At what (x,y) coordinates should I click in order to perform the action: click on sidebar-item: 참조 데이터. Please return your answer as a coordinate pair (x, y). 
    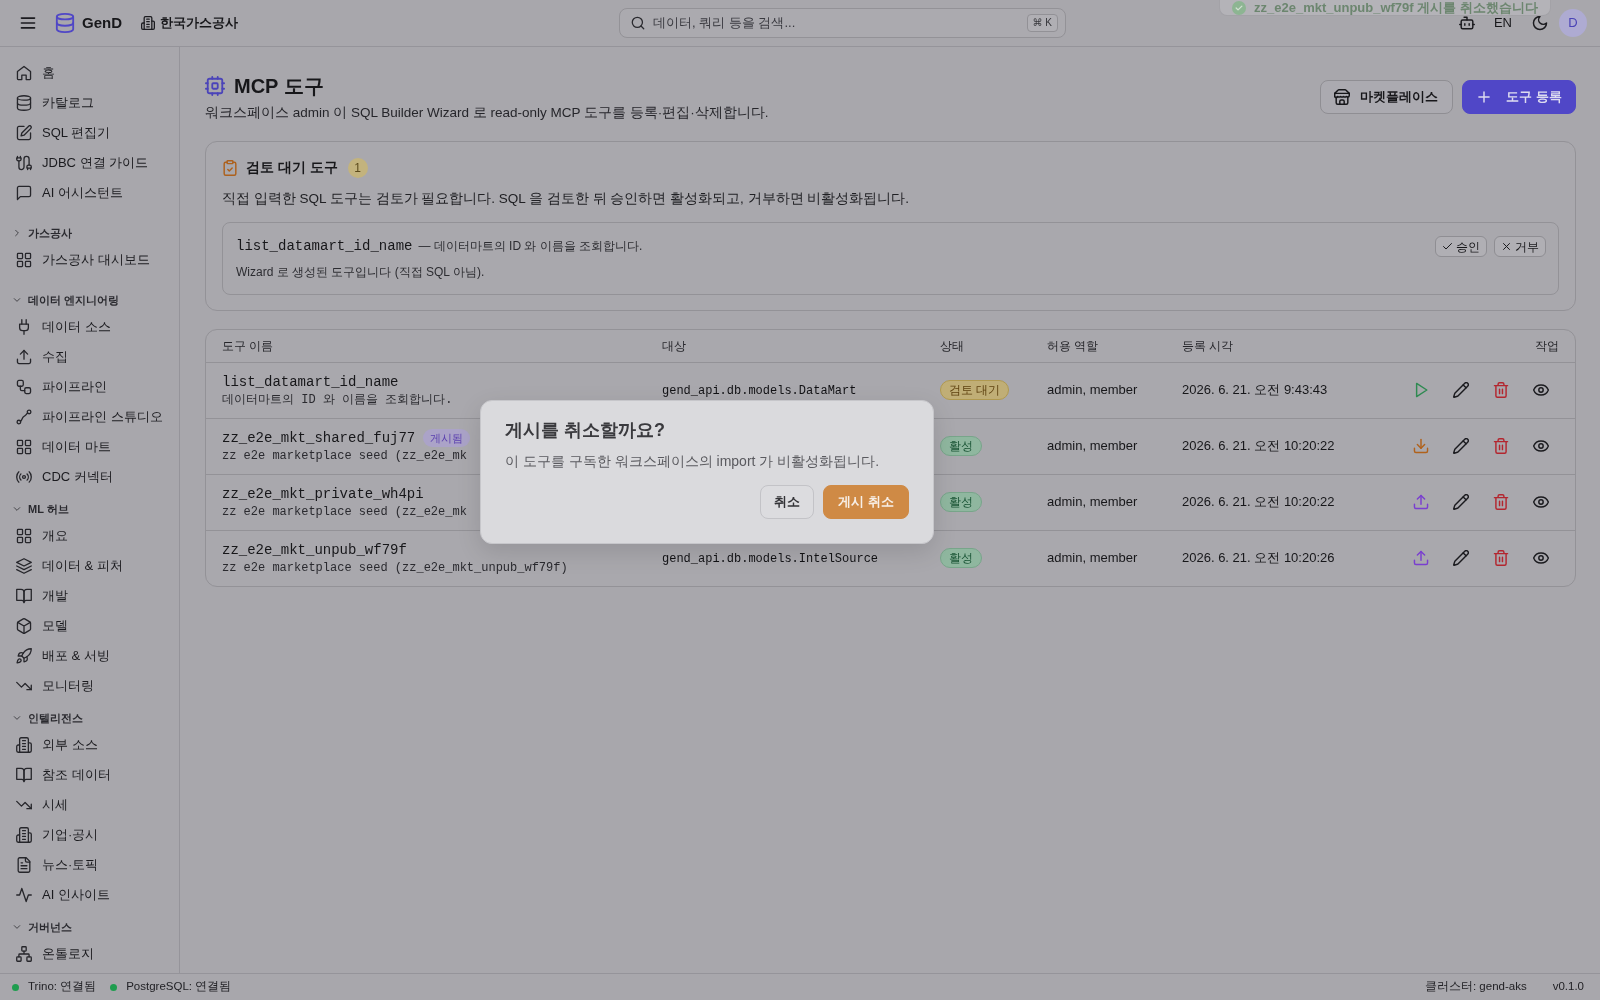
    Looking at the image, I should click on (63, 775).